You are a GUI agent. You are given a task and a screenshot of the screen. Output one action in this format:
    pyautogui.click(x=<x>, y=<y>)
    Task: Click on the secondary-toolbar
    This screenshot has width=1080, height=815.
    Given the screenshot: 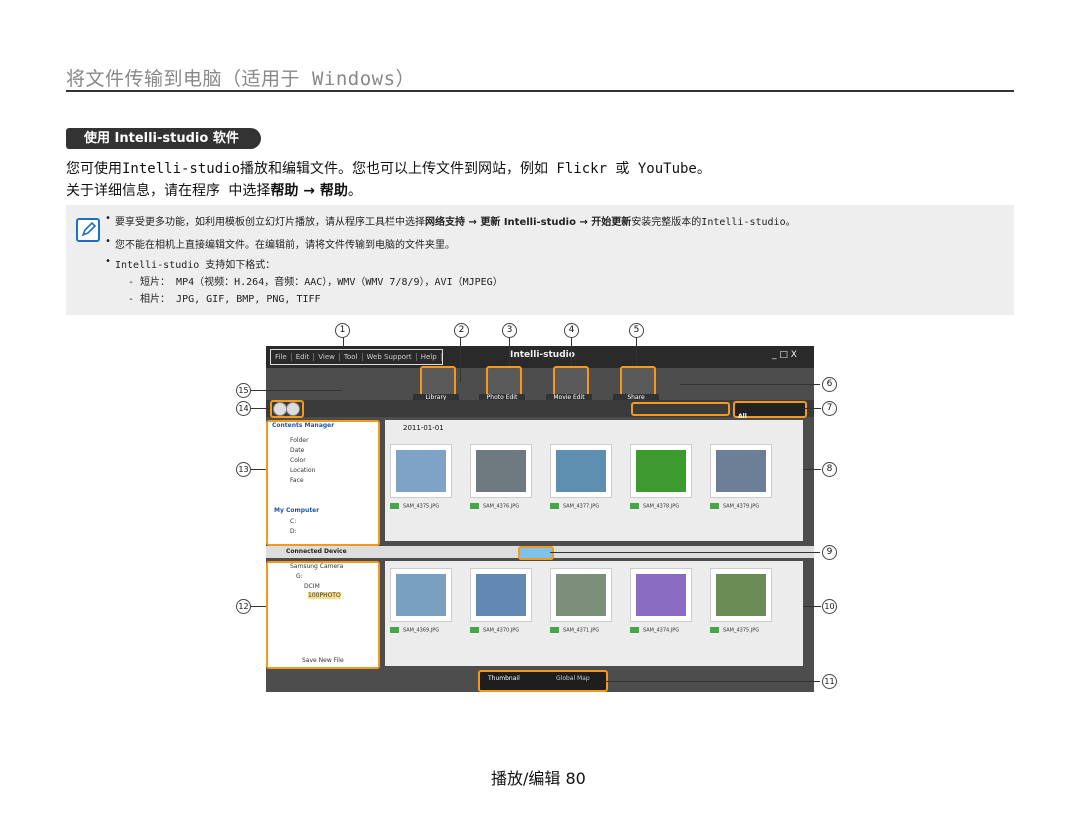 What is the action you would take?
    pyautogui.click(x=540, y=408)
    